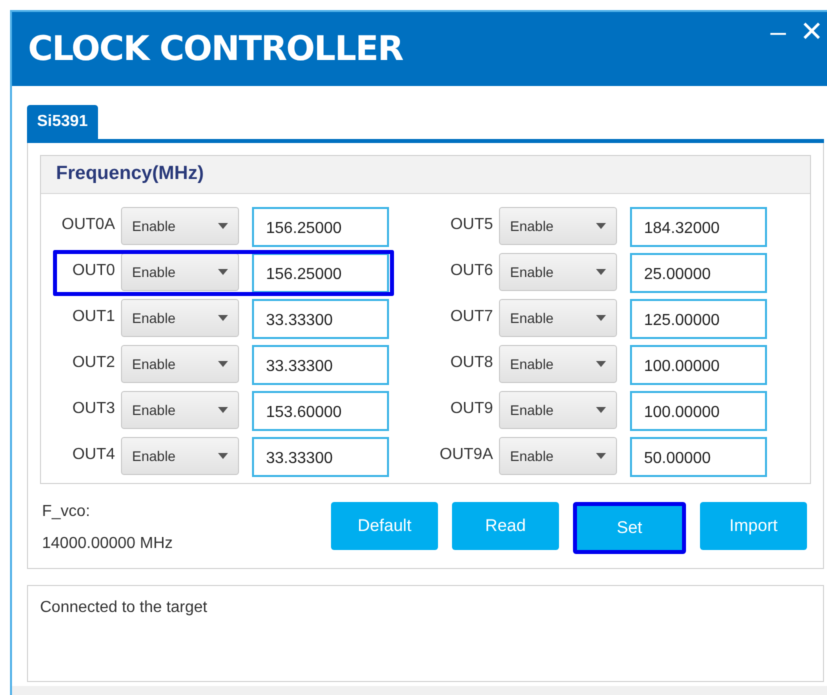 This screenshot has width=827, height=695. What do you see at coordinates (471, 409) in the screenshot?
I see `output-label: OUT9` at bounding box center [471, 409].